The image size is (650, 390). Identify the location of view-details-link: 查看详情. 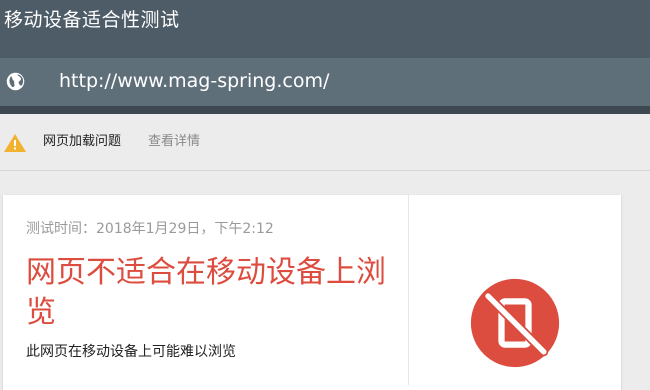
(174, 142).